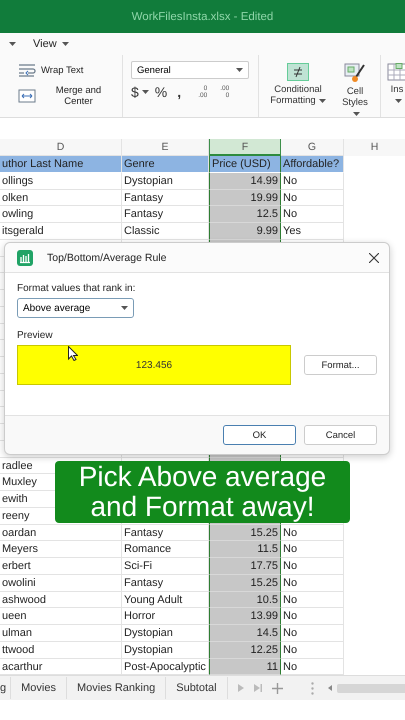  I want to click on scrollbar-thumb, so click(370, 688).